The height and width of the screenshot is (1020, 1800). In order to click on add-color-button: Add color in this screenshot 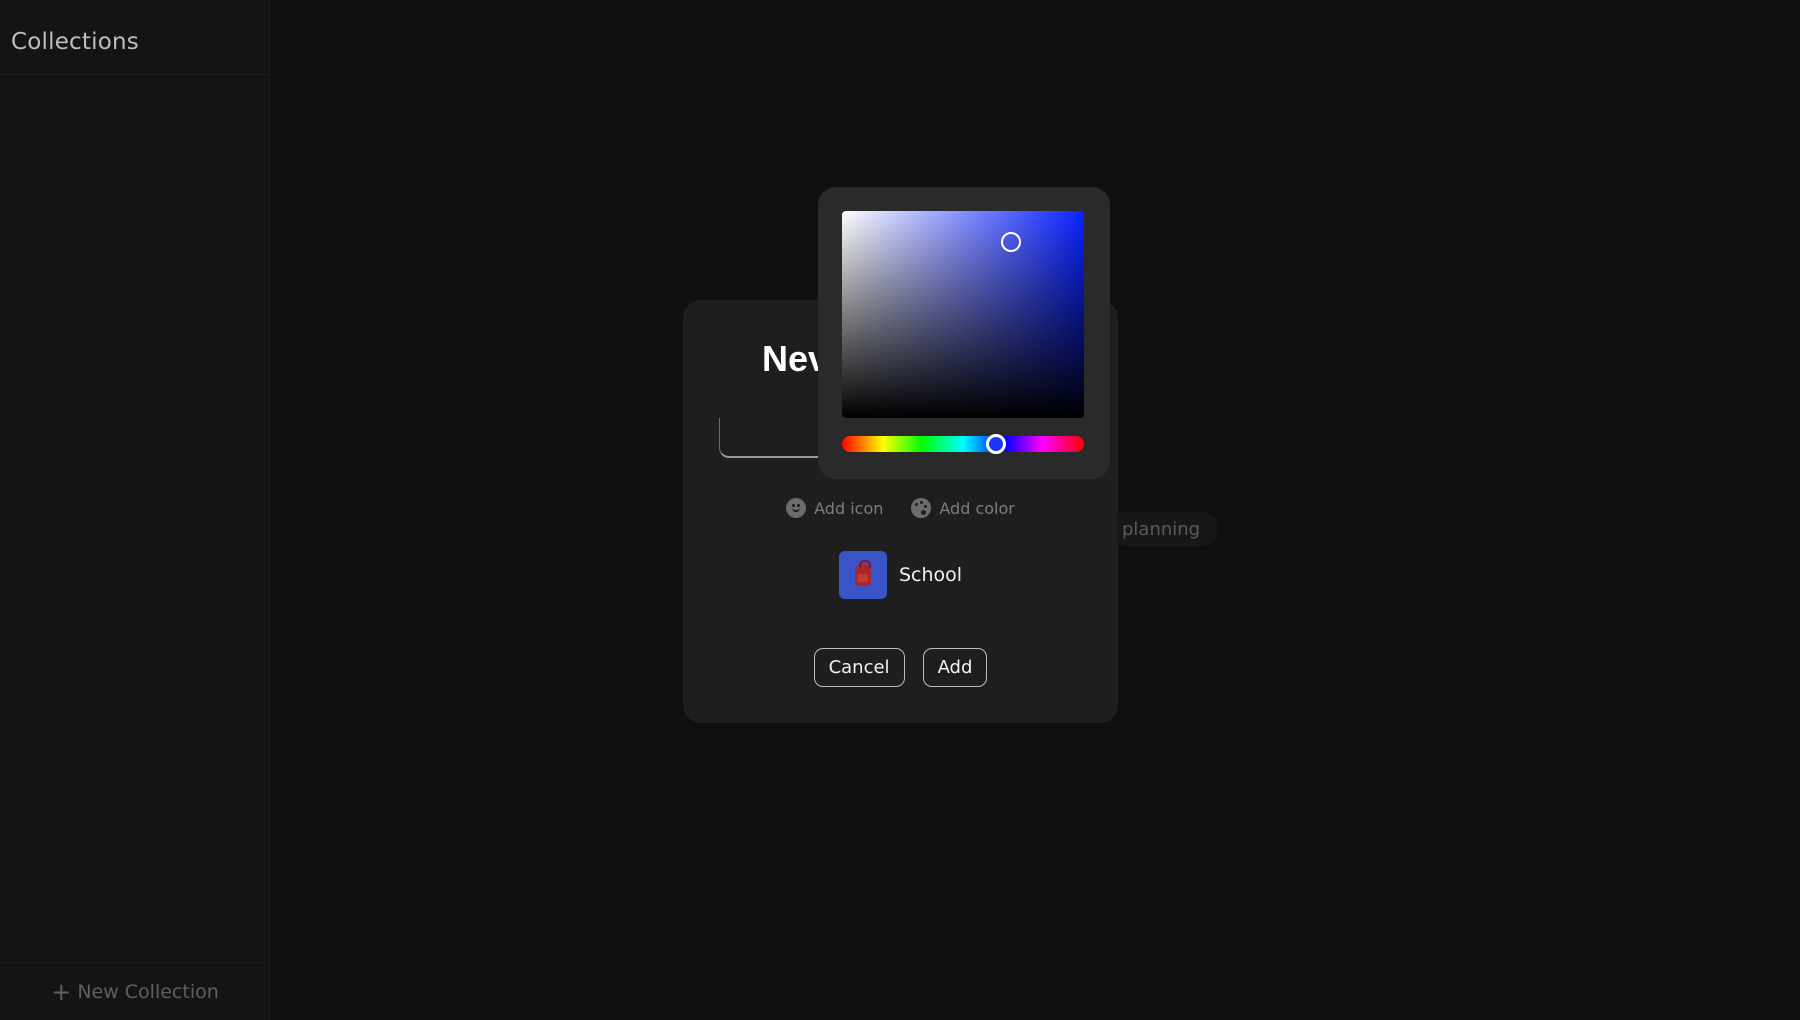, I will do `click(963, 508)`.